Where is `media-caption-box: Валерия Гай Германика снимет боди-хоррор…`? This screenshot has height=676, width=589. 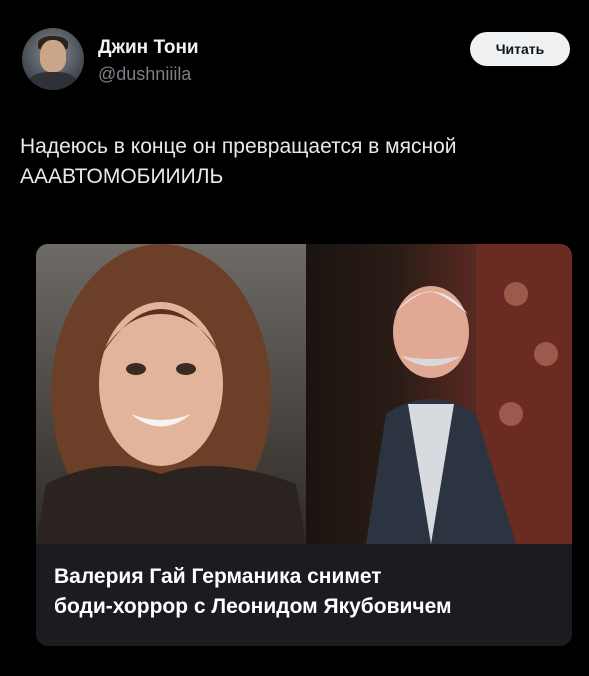 media-caption-box: Валерия Гай Германика снимет боди-хоррор… is located at coordinates (304, 595).